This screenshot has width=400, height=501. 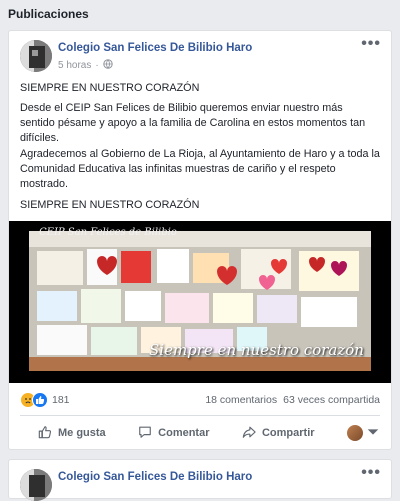 I want to click on like-reaction-icon, so click(x=40, y=400).